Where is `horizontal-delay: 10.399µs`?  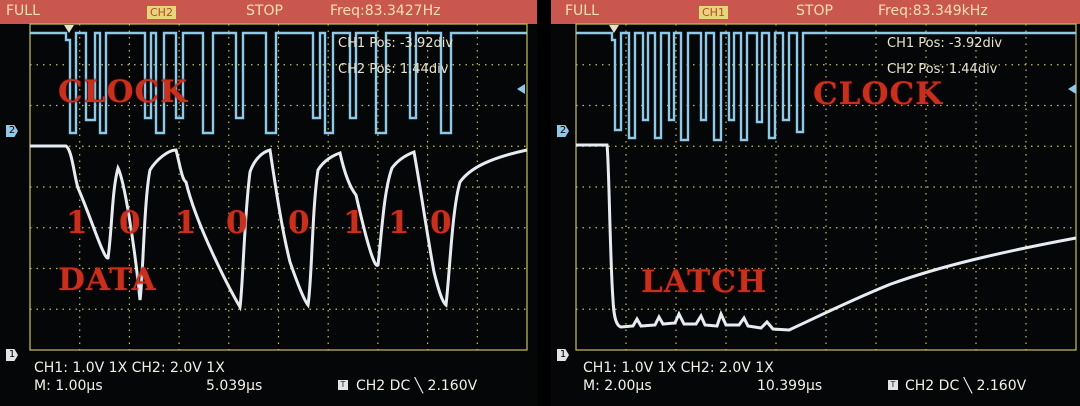 horizontal-delay: 10.399µs is located at coordinates (790, 386).